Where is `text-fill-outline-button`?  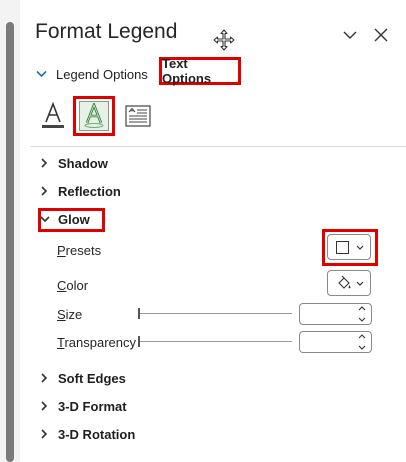 text-fill-outline-button is located at coordinates (53, 116).